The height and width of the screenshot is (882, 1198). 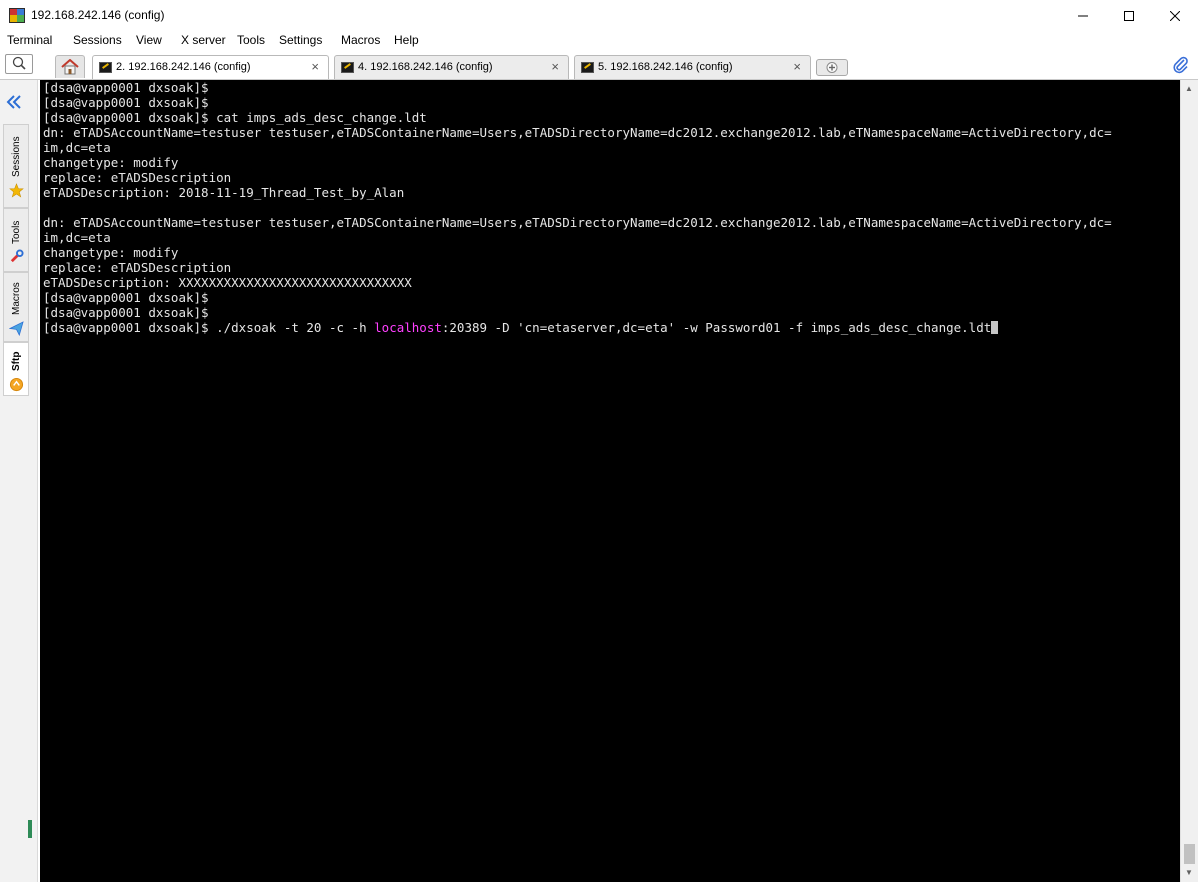 What do you see at coordinates (17, 15) in the screenshot?
I see `app-icon` at bounding box center [17, 15].